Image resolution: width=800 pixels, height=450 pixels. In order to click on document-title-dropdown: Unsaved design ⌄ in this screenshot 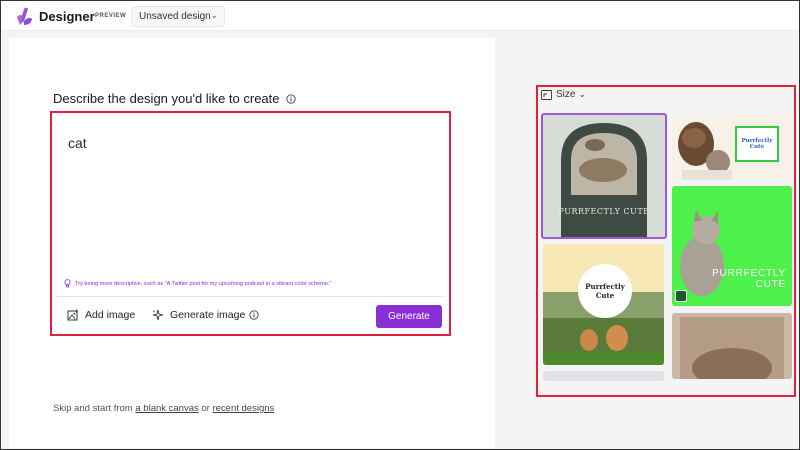, I will do `click(178, 16)`.